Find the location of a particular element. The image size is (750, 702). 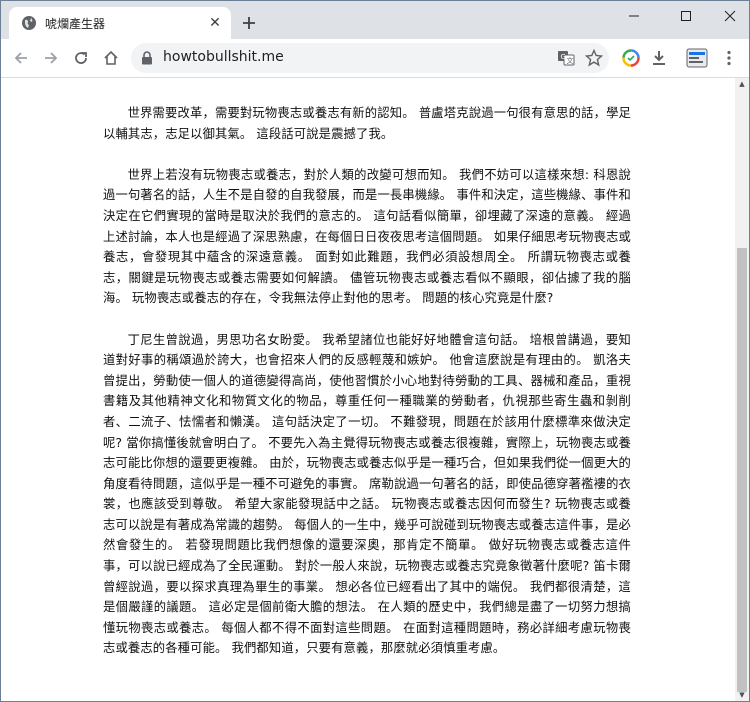

arrow-left-icon is located at coordinates (20, 58).